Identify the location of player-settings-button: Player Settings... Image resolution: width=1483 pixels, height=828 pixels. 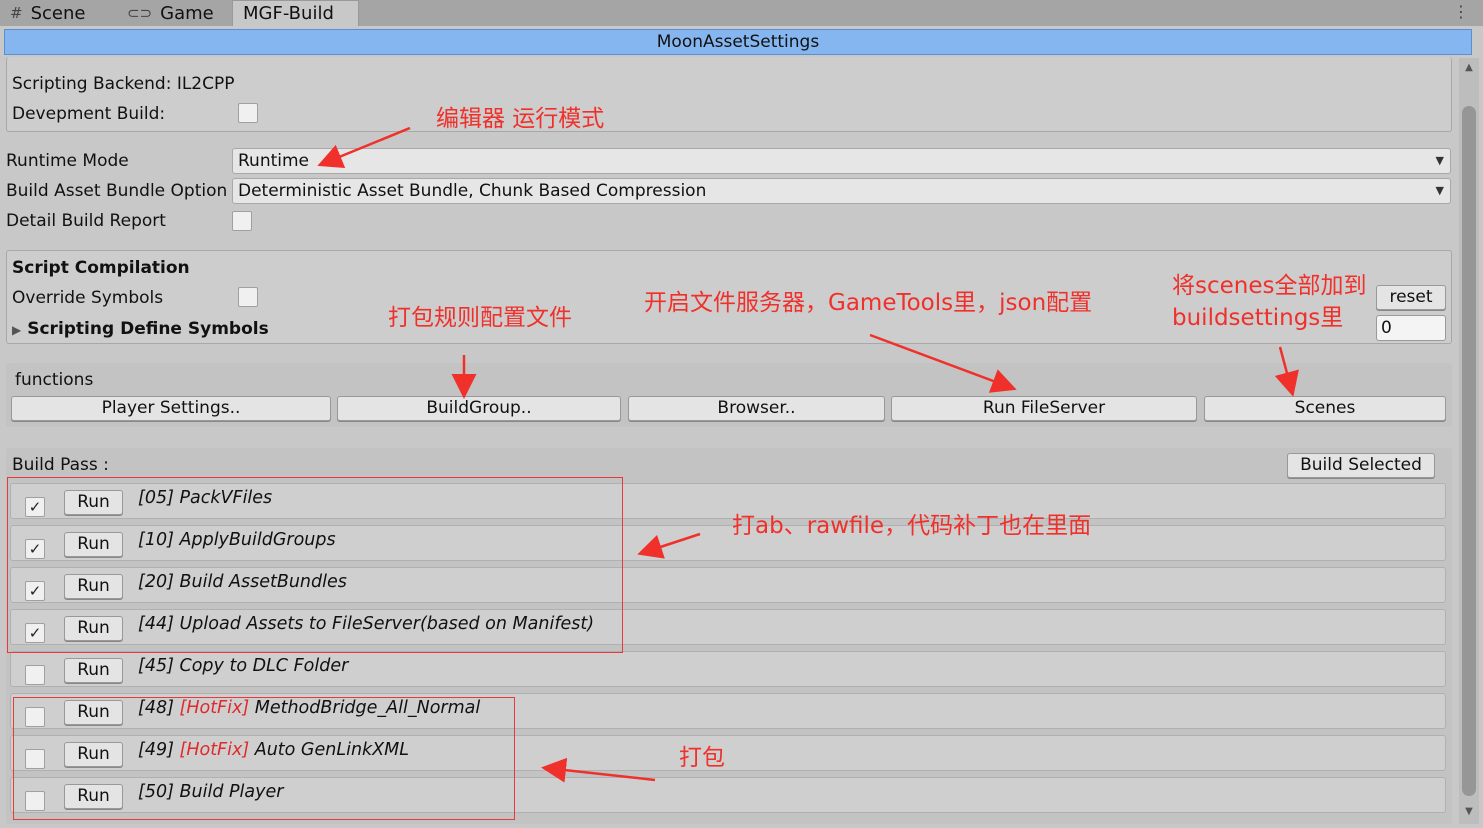
(171, 408).